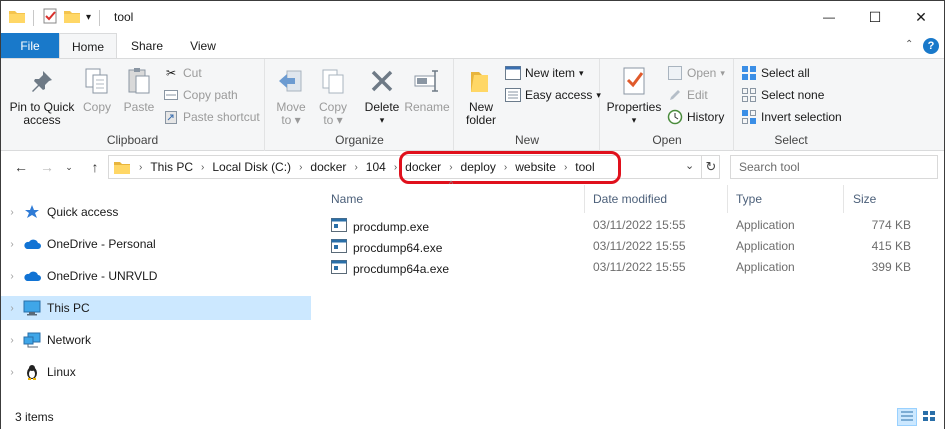 The height and width of the screenshot is (429, 945). What do you see at coordinates (921, 17) in the screenshot?
I see `close-button: ✕` at bounding box center [921, 17].